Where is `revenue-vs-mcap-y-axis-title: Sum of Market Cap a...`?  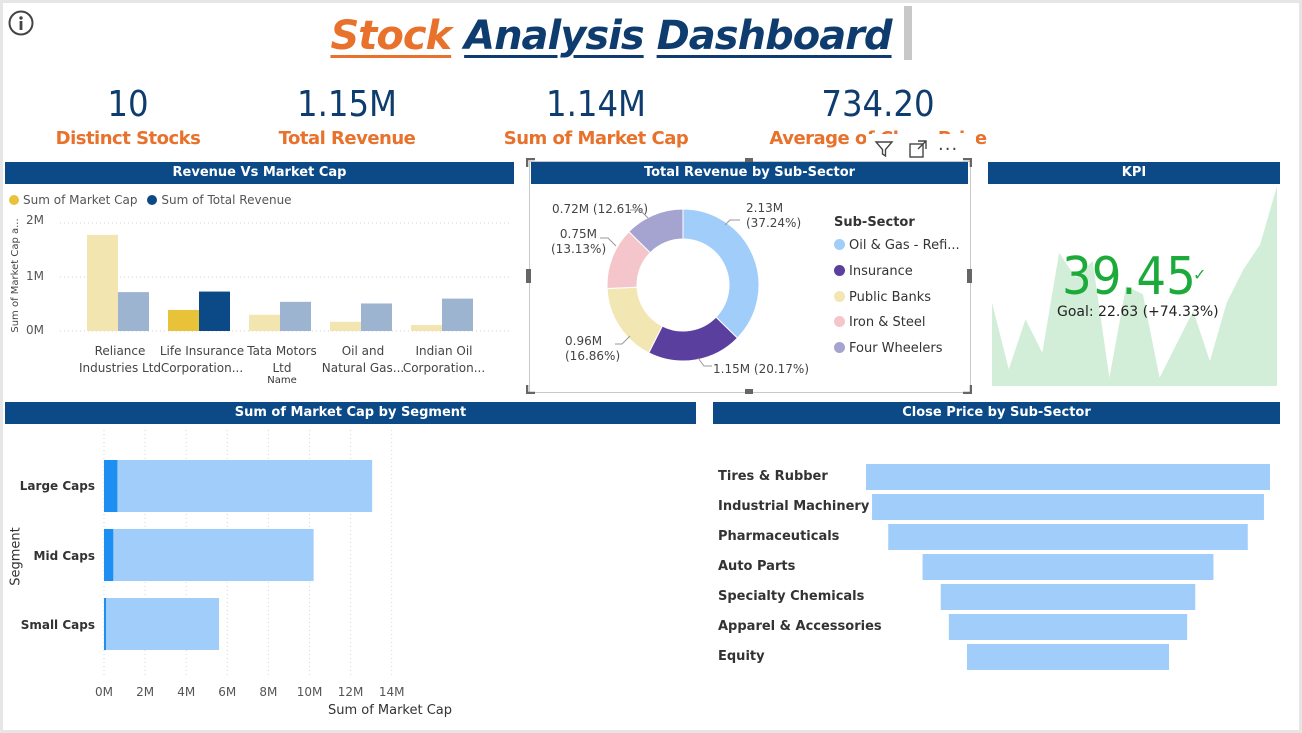
revenue-vs-mcap-y-axis-title: Sum of Market Cap a... is located at coordinates (15, 275).